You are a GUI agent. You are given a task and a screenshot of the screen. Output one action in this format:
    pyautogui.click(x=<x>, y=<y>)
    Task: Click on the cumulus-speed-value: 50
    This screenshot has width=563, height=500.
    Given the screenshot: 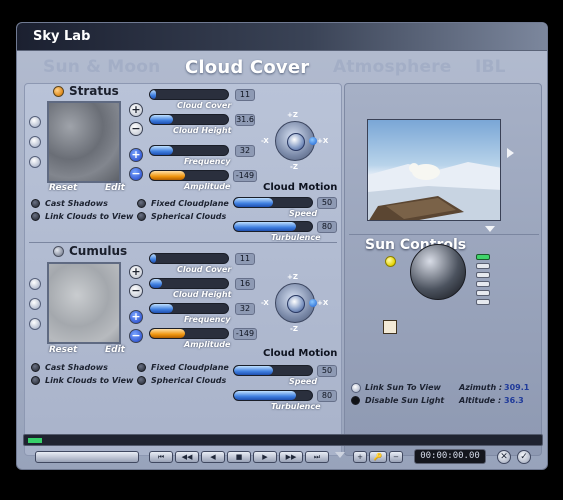 What is the action you would take?
    pyautogui.click(x=327, y=371)
    